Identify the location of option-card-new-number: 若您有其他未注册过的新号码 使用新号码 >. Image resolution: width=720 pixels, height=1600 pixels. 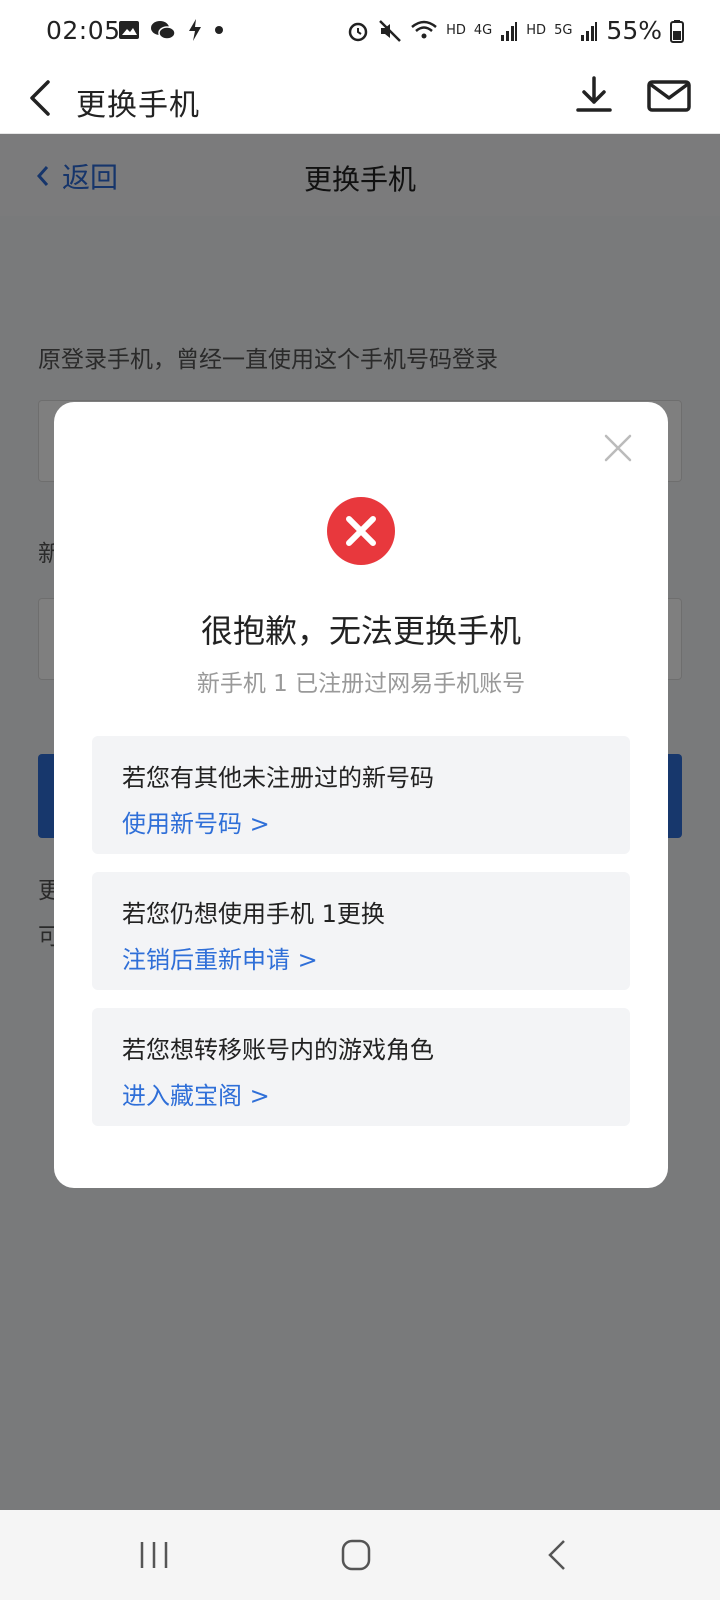
(361, 795).